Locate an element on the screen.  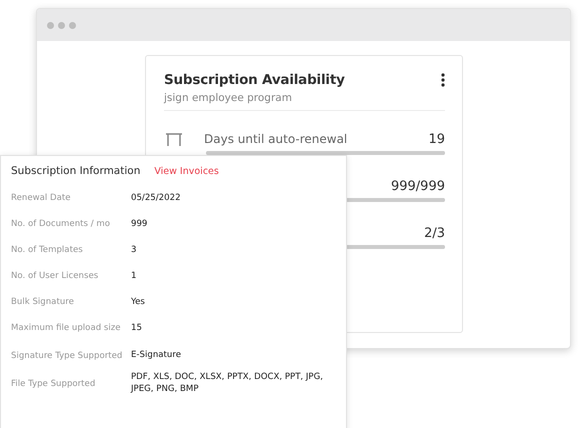
info-value: 3 is located at coordinates (134, 250).